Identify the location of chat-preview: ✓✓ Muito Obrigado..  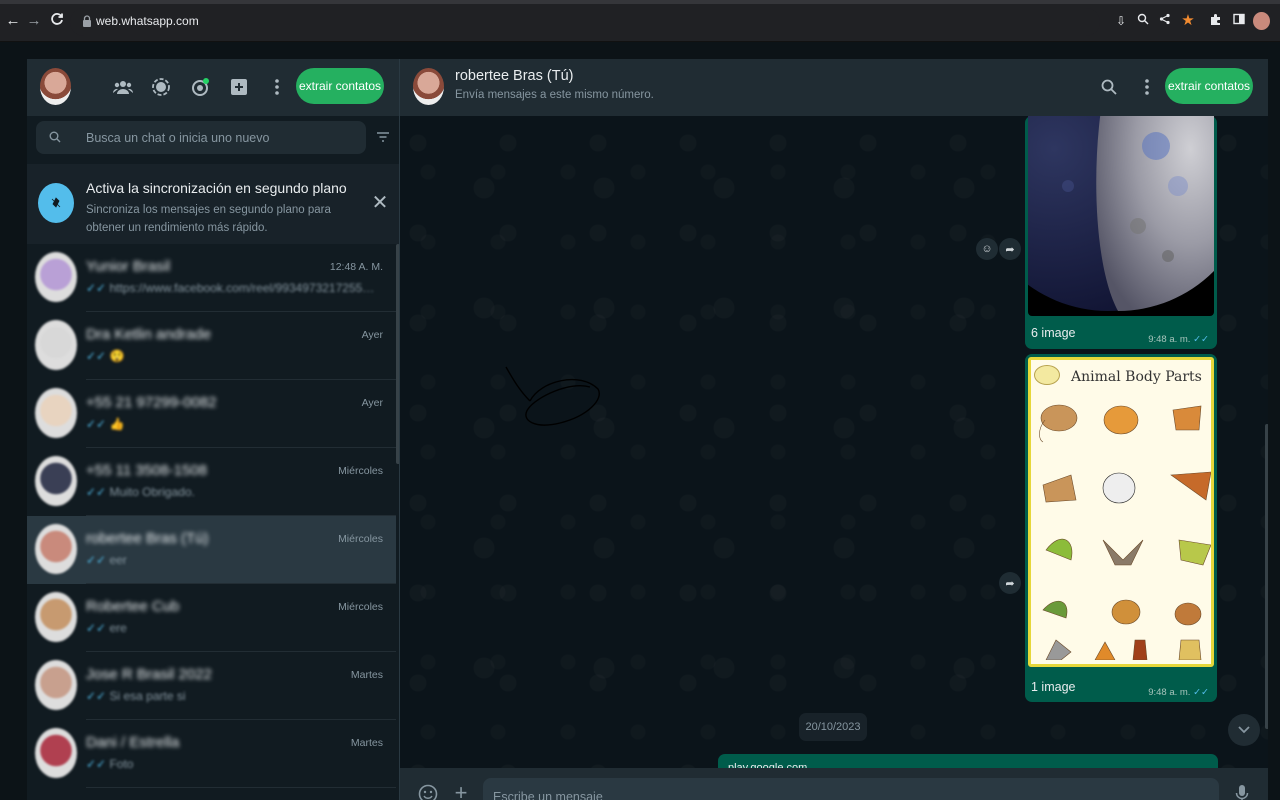
(140, 492).